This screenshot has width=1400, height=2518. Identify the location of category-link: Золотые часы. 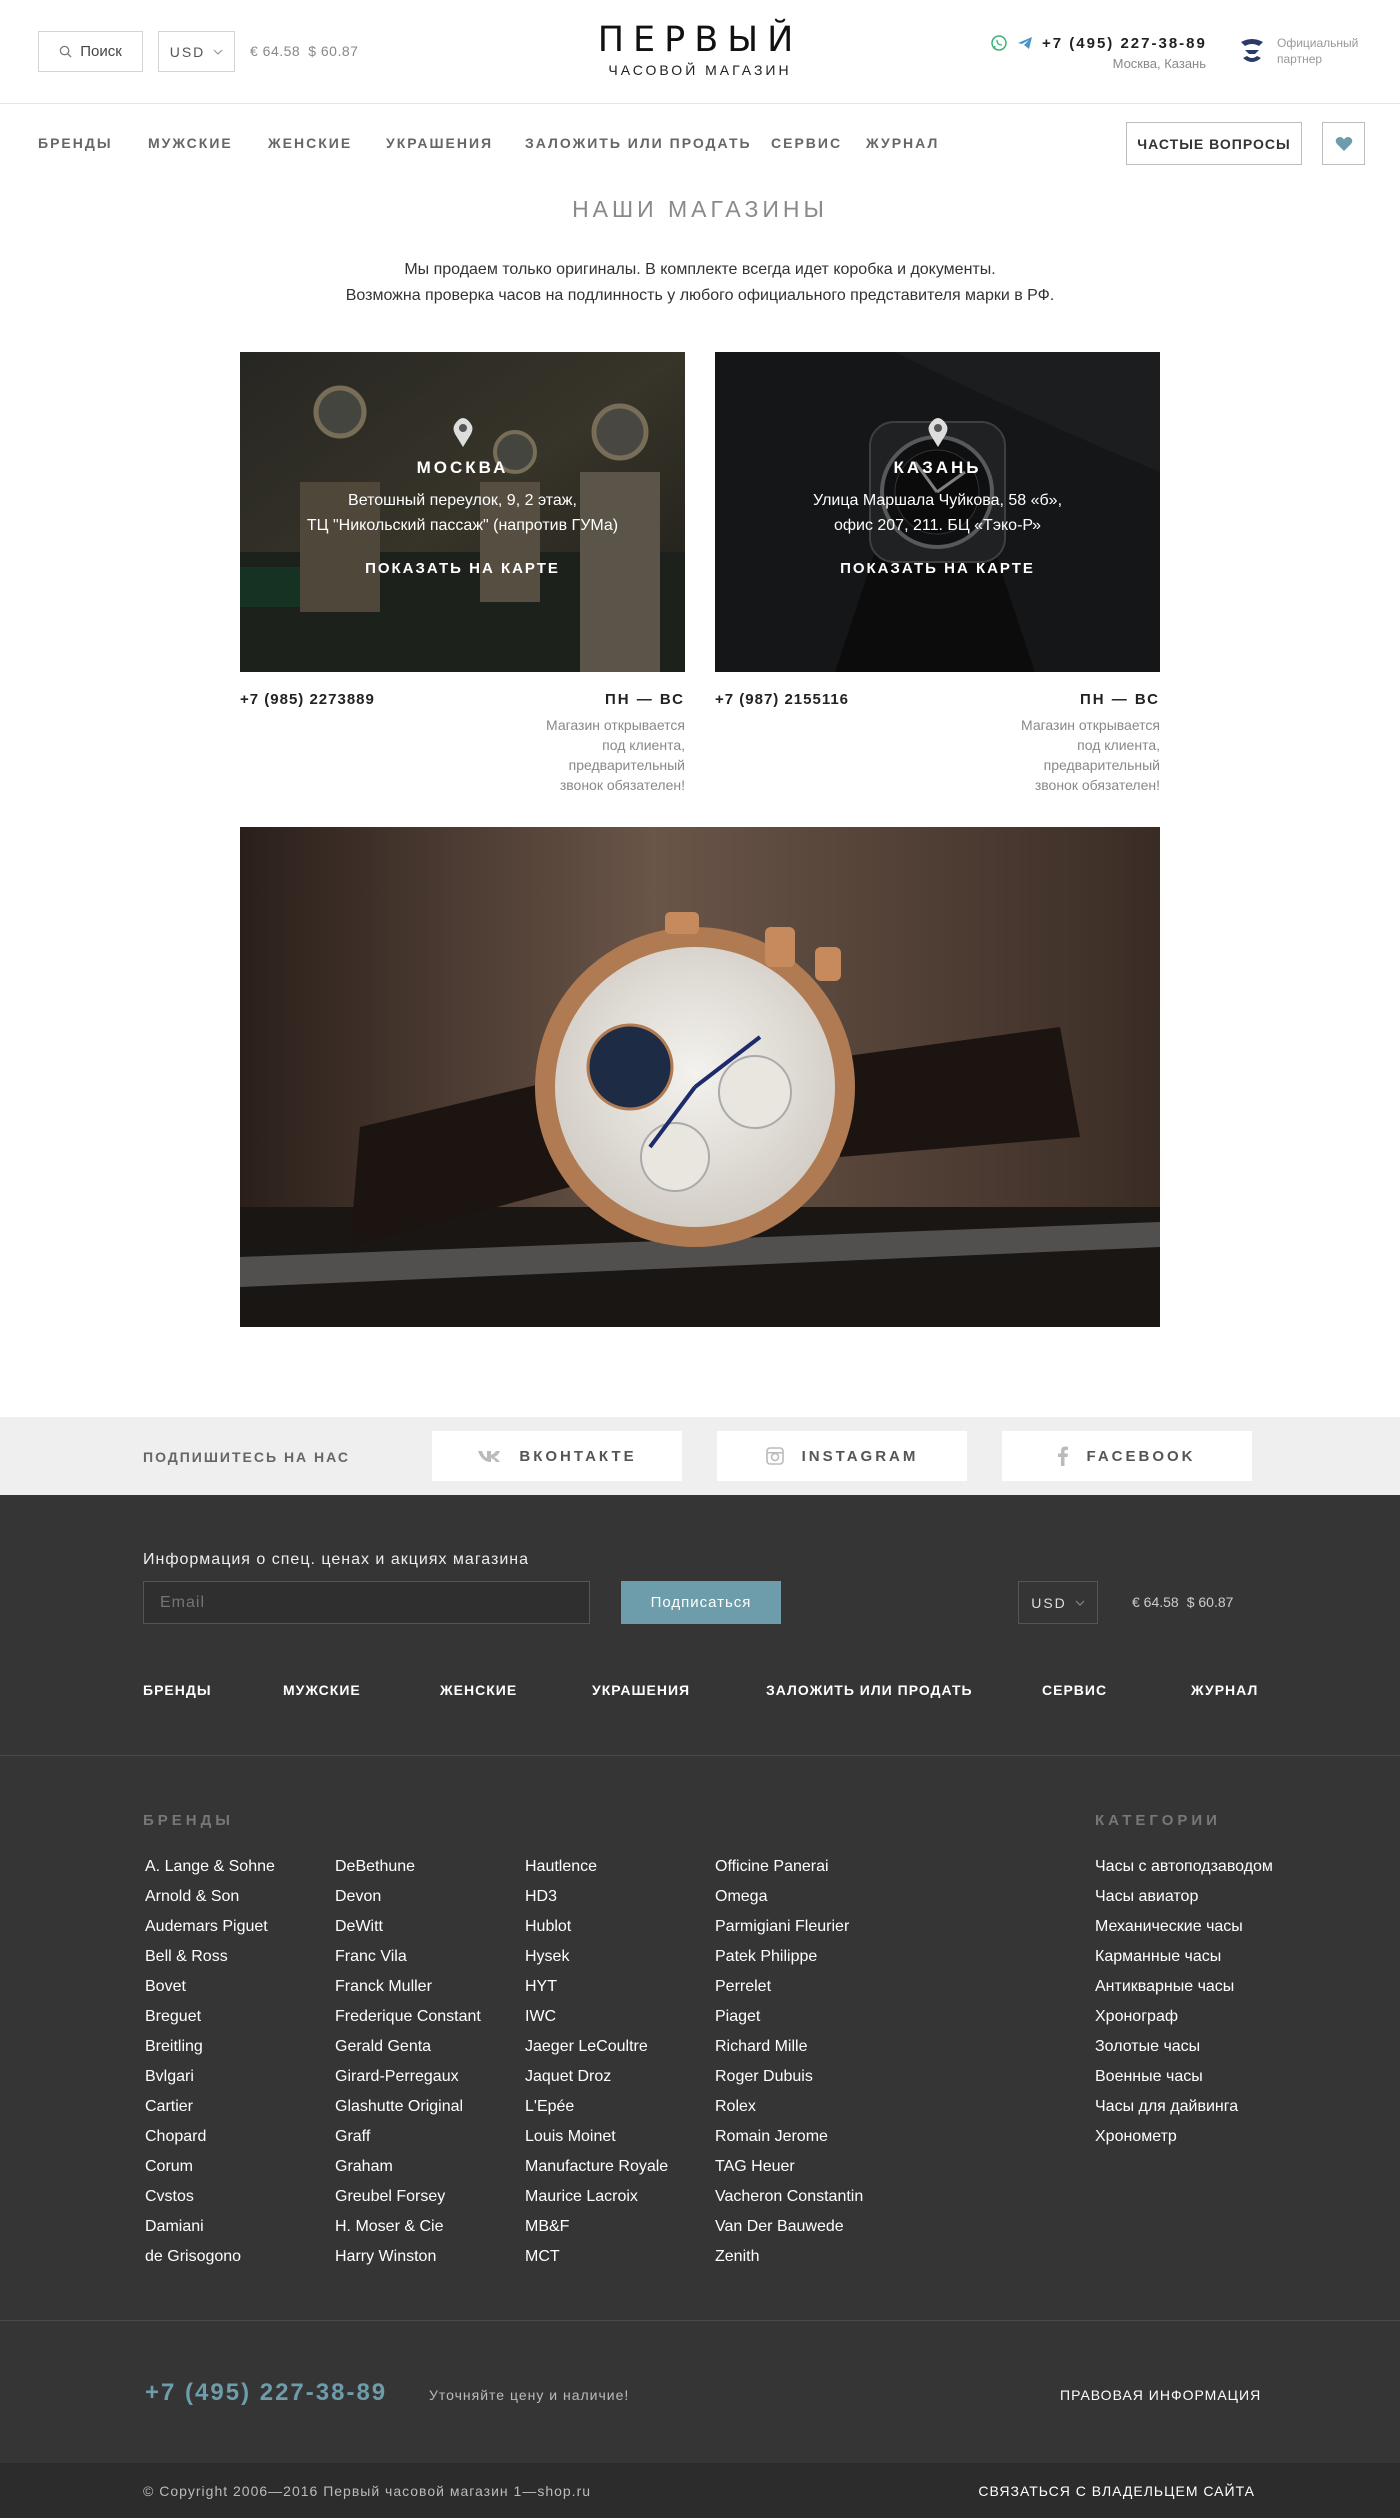
(1184, 2047).